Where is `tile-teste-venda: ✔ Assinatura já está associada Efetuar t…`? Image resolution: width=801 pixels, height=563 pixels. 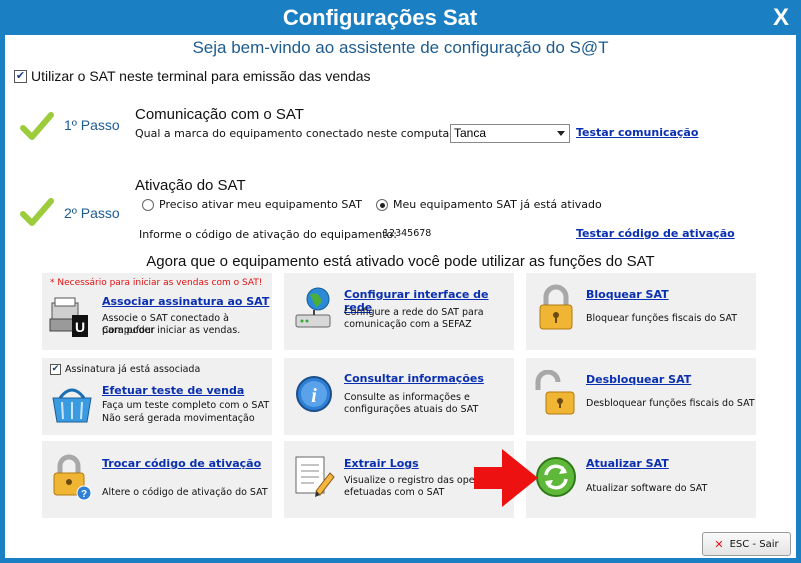
tile-teste-venda: ✔ Assinatura já está associada Efetuar t… is located at coordinates (157, 396).